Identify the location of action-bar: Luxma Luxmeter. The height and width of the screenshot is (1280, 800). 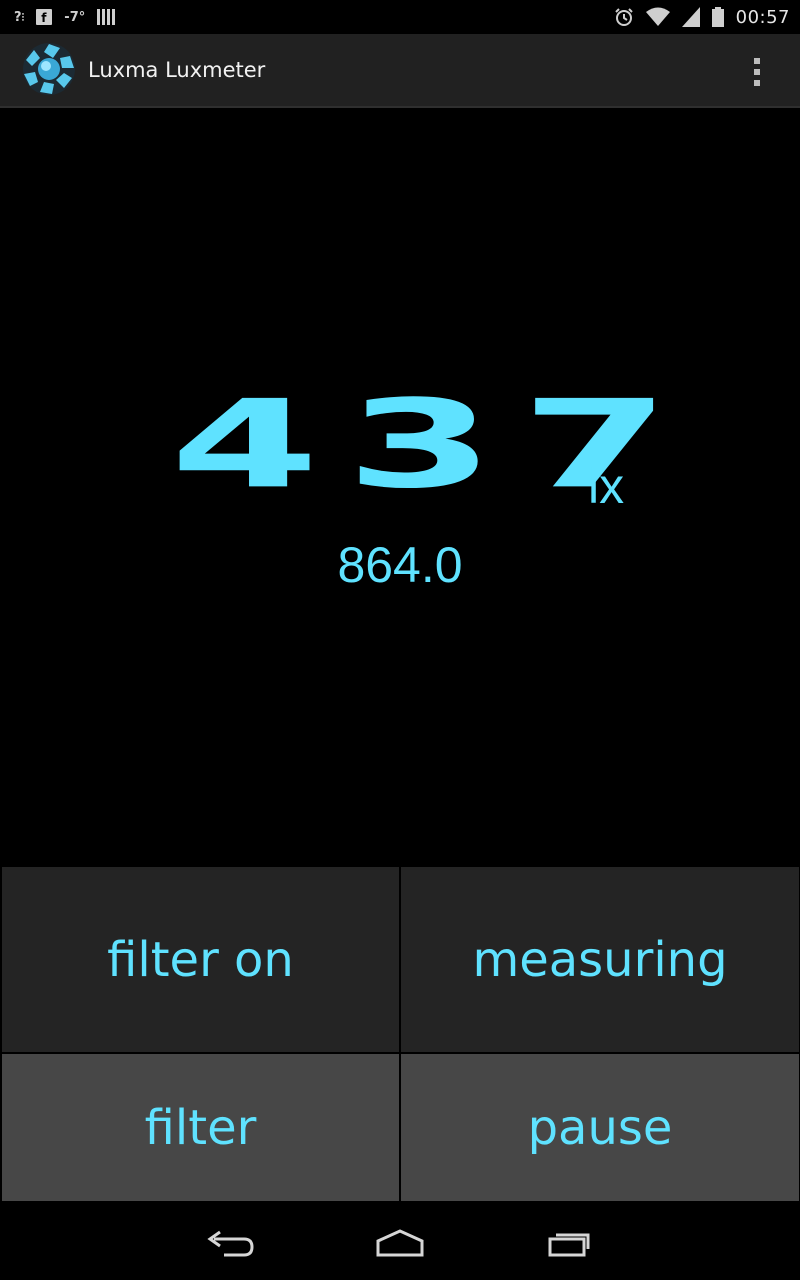
(400, 71).